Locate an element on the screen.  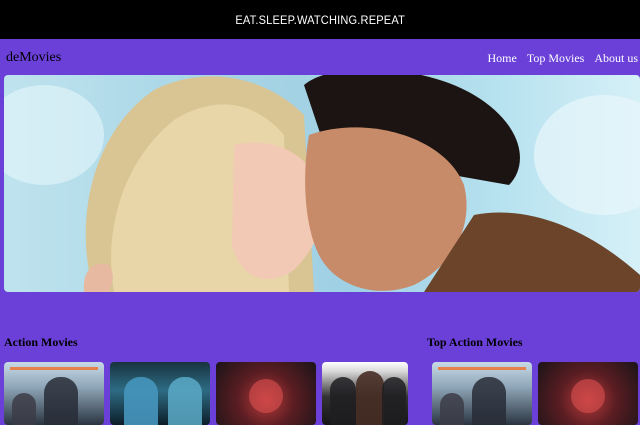
nav-link-home: Home is located at coordinates (502, 58).